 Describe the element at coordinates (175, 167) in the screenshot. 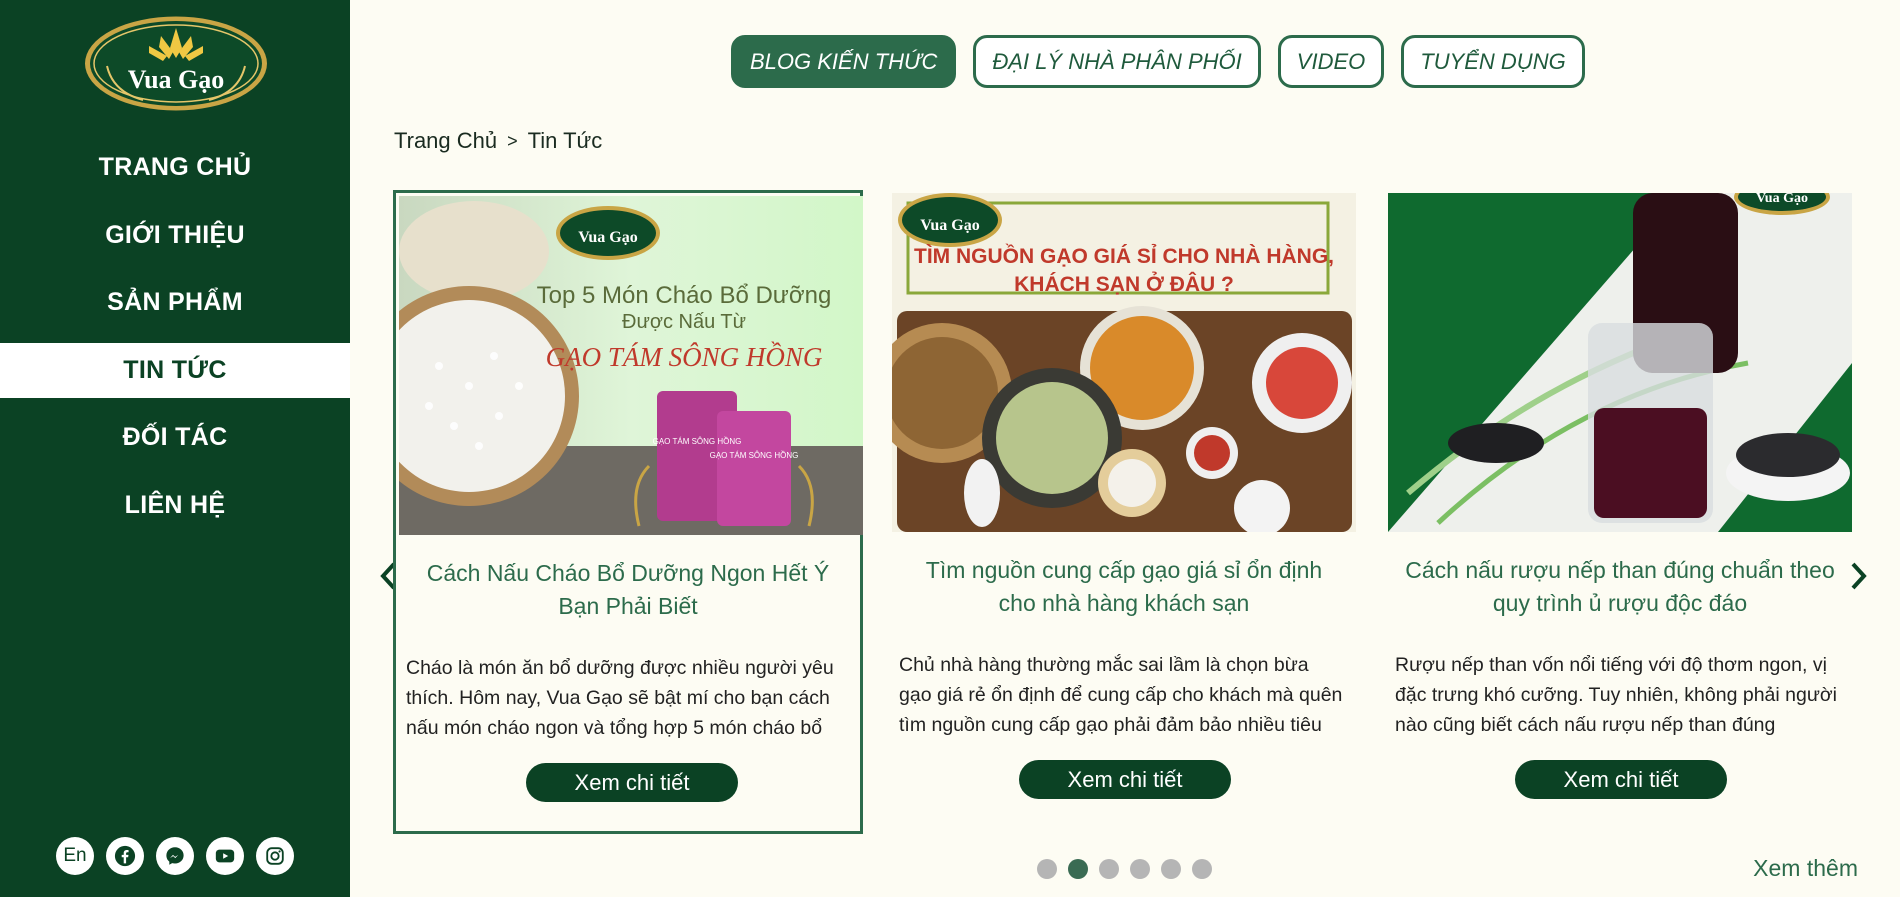

I see `sidebar-item-trang-chu: TRANG CHỦ` at that location.